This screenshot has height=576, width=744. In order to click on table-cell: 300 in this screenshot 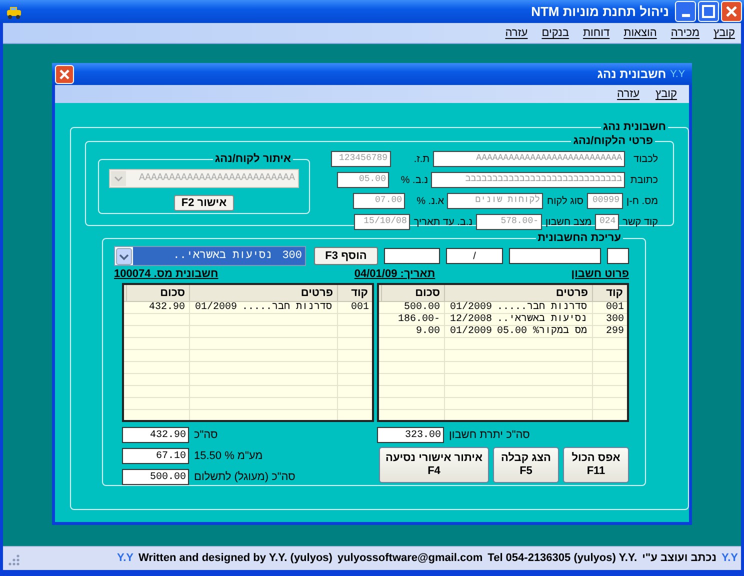, I will do `click(609, 319)`.